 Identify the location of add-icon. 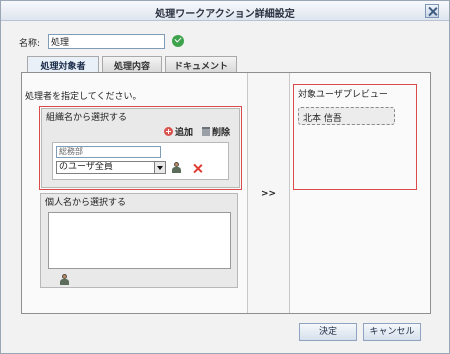
(168, 131).